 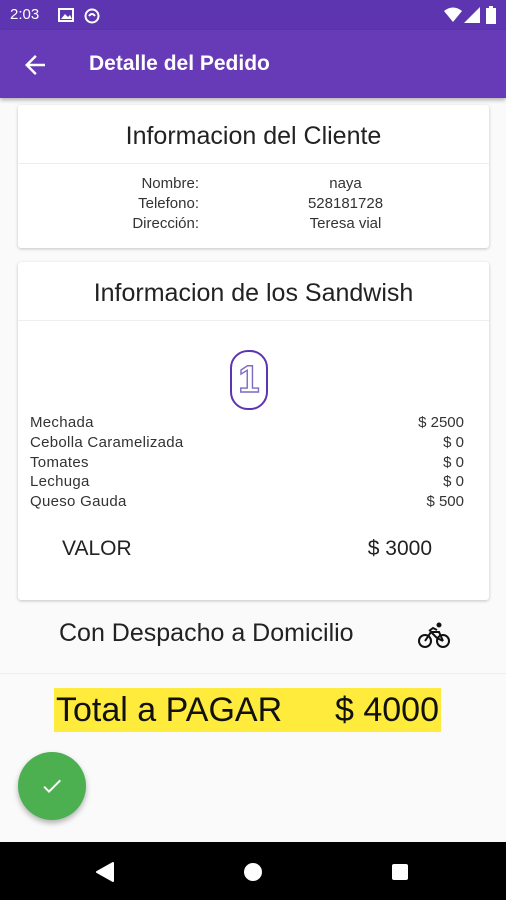 I want to click on sandwich-card-title: Informacion de los Sandwish, so click(x=253, y=293).